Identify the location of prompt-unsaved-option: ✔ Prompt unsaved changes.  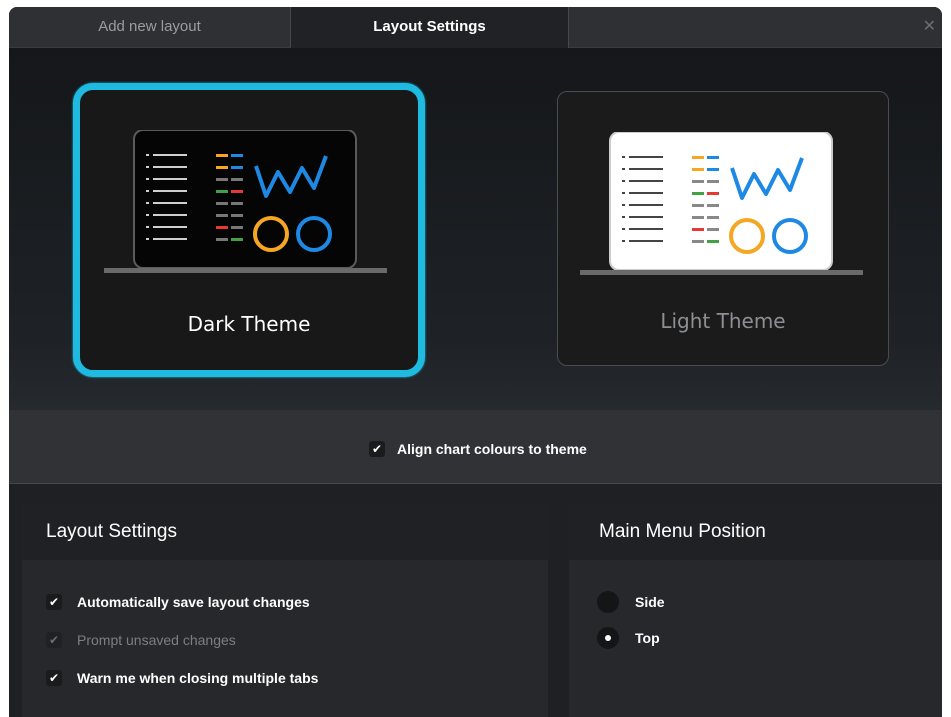
(141, 640).